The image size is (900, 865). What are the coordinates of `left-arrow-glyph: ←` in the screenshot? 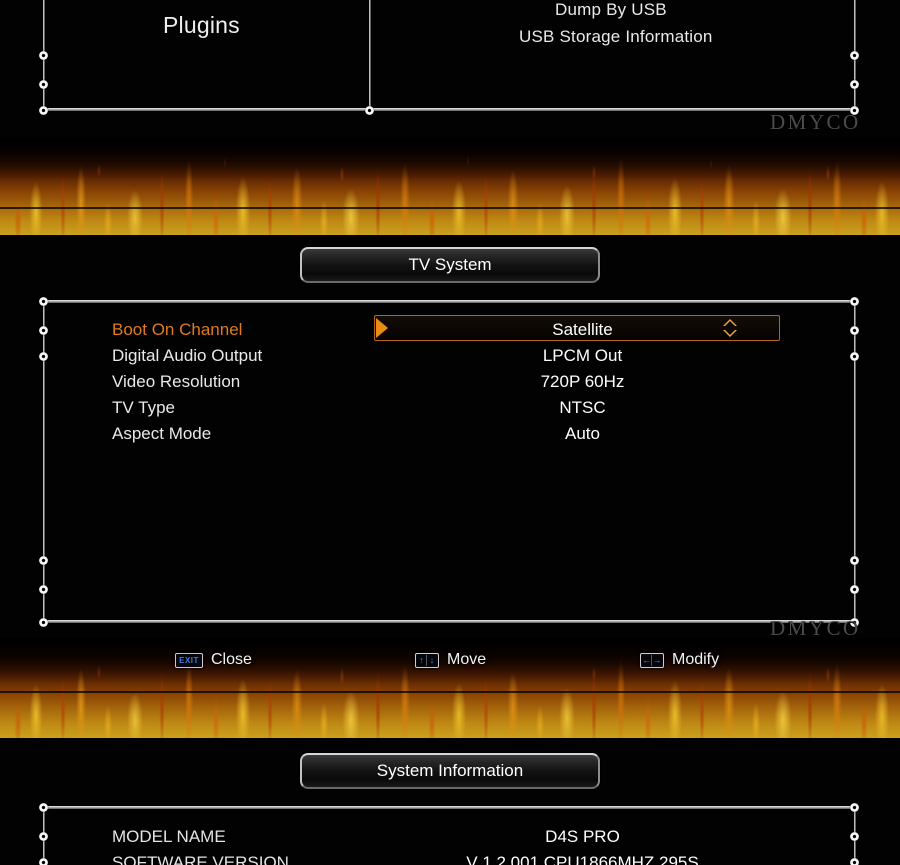 It's located at (647, 660).